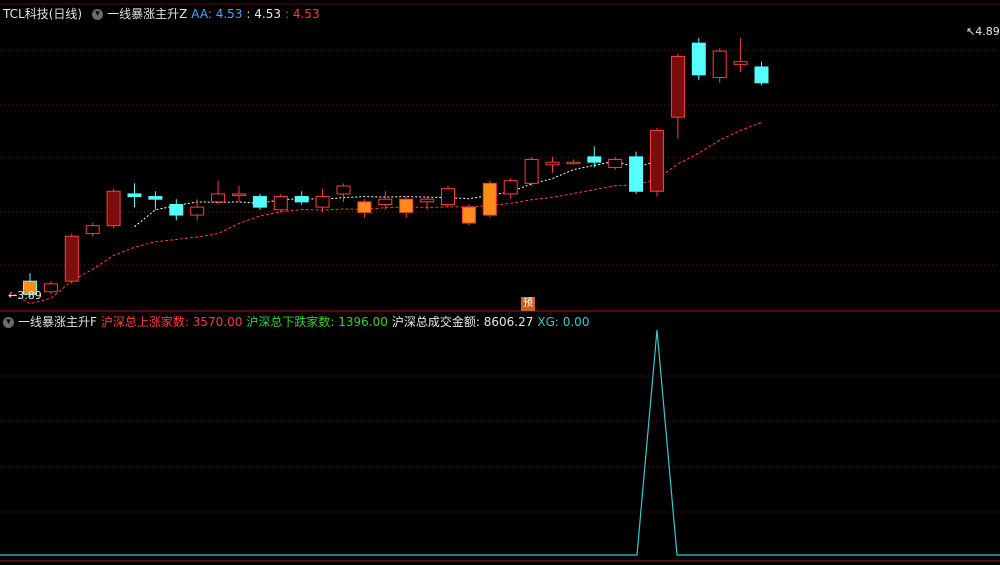  What do you see at coordinates (317, 322) in the screenshot?
I see `down-count-label: 沪深总下跌家数: 1396.00` at bounding box center [317, 322].